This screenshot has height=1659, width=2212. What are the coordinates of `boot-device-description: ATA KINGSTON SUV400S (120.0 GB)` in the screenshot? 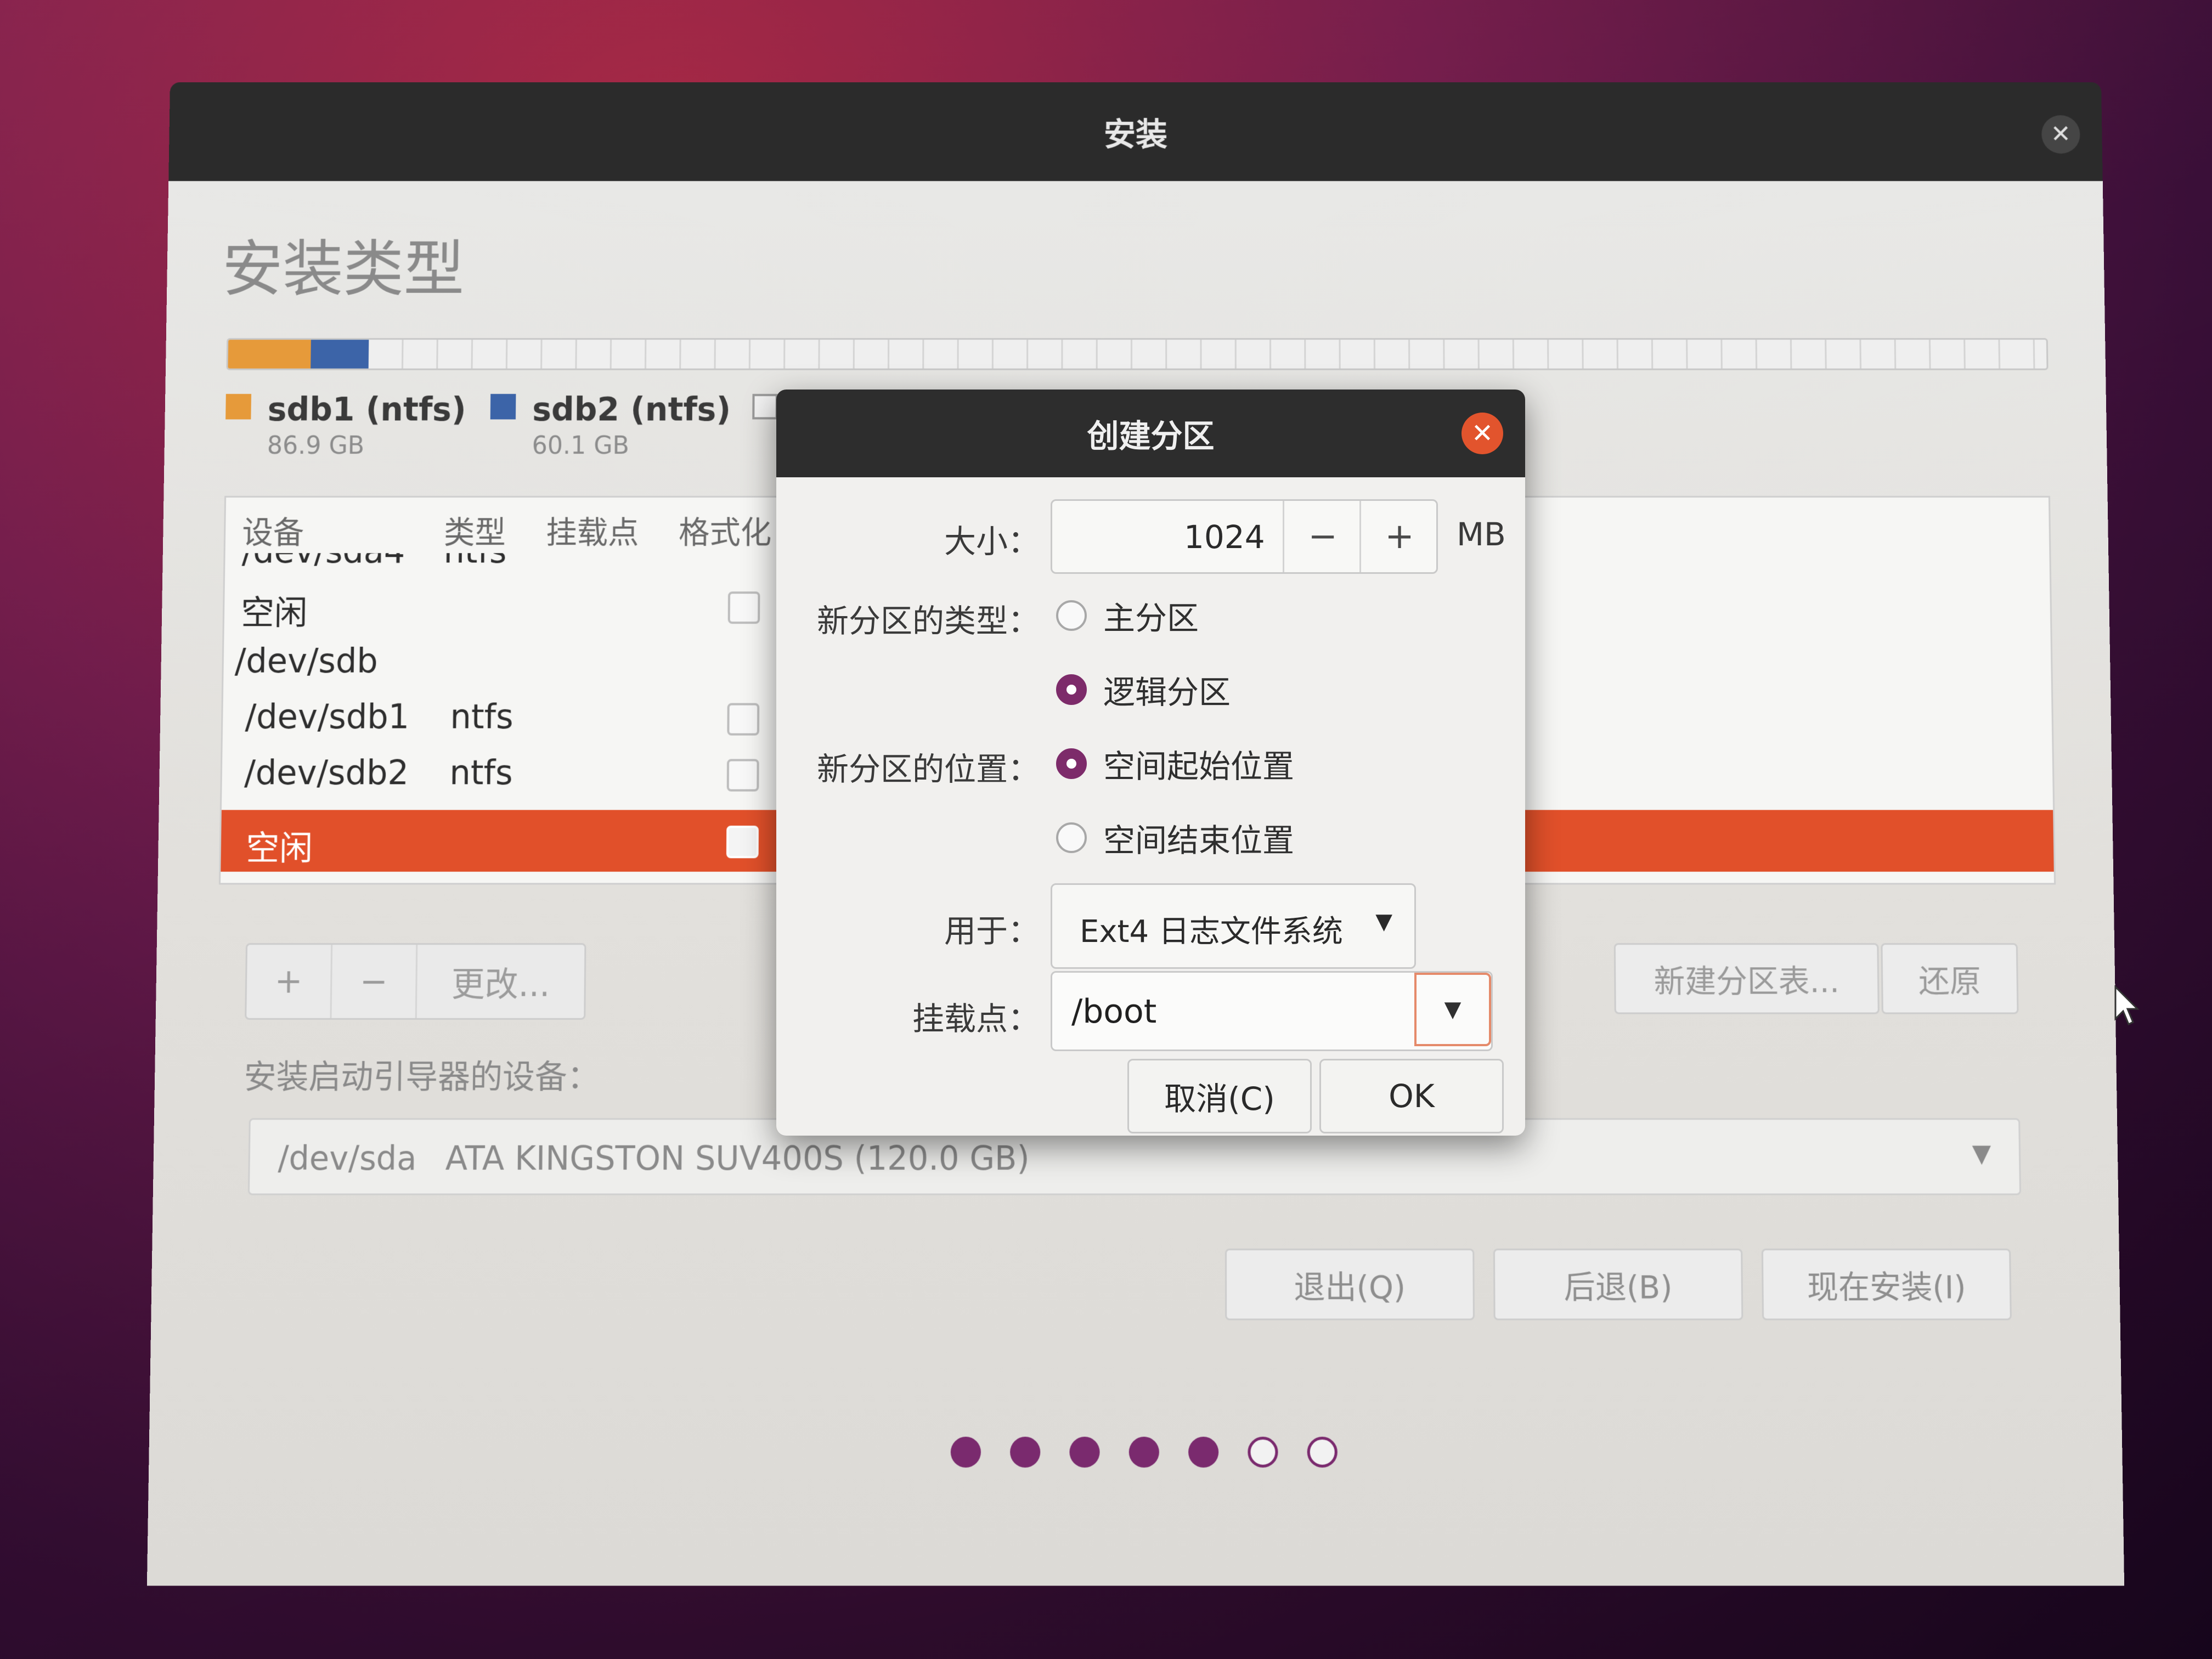 It's located at (737, 1159).